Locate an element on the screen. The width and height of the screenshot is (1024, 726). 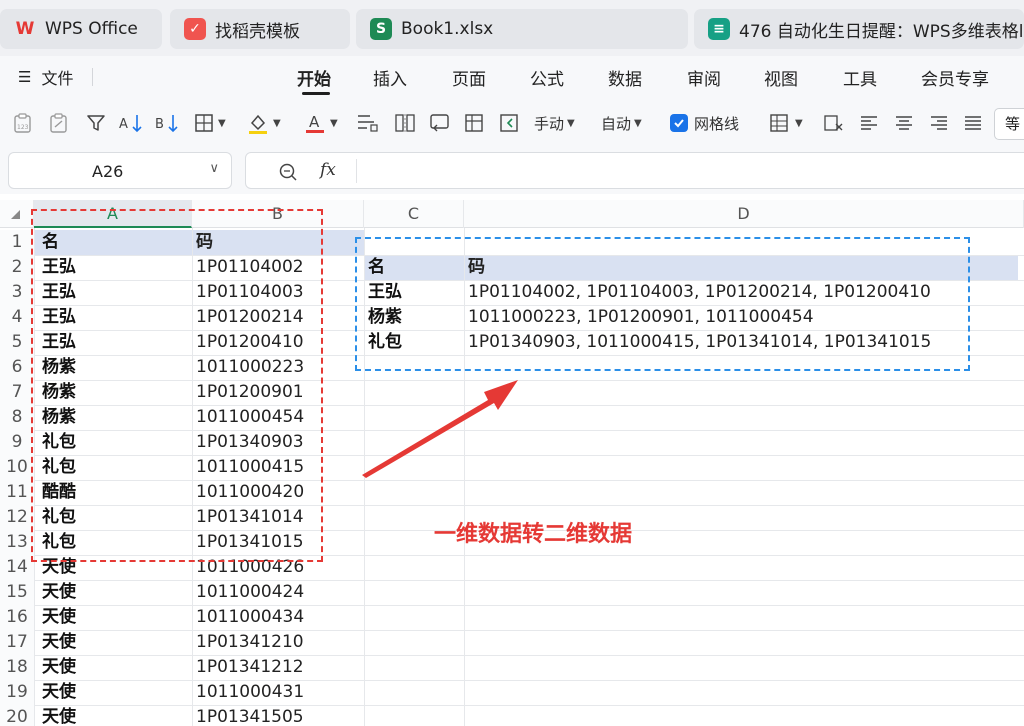
tab-formula: 公式 is located at coordinates (547, 77).